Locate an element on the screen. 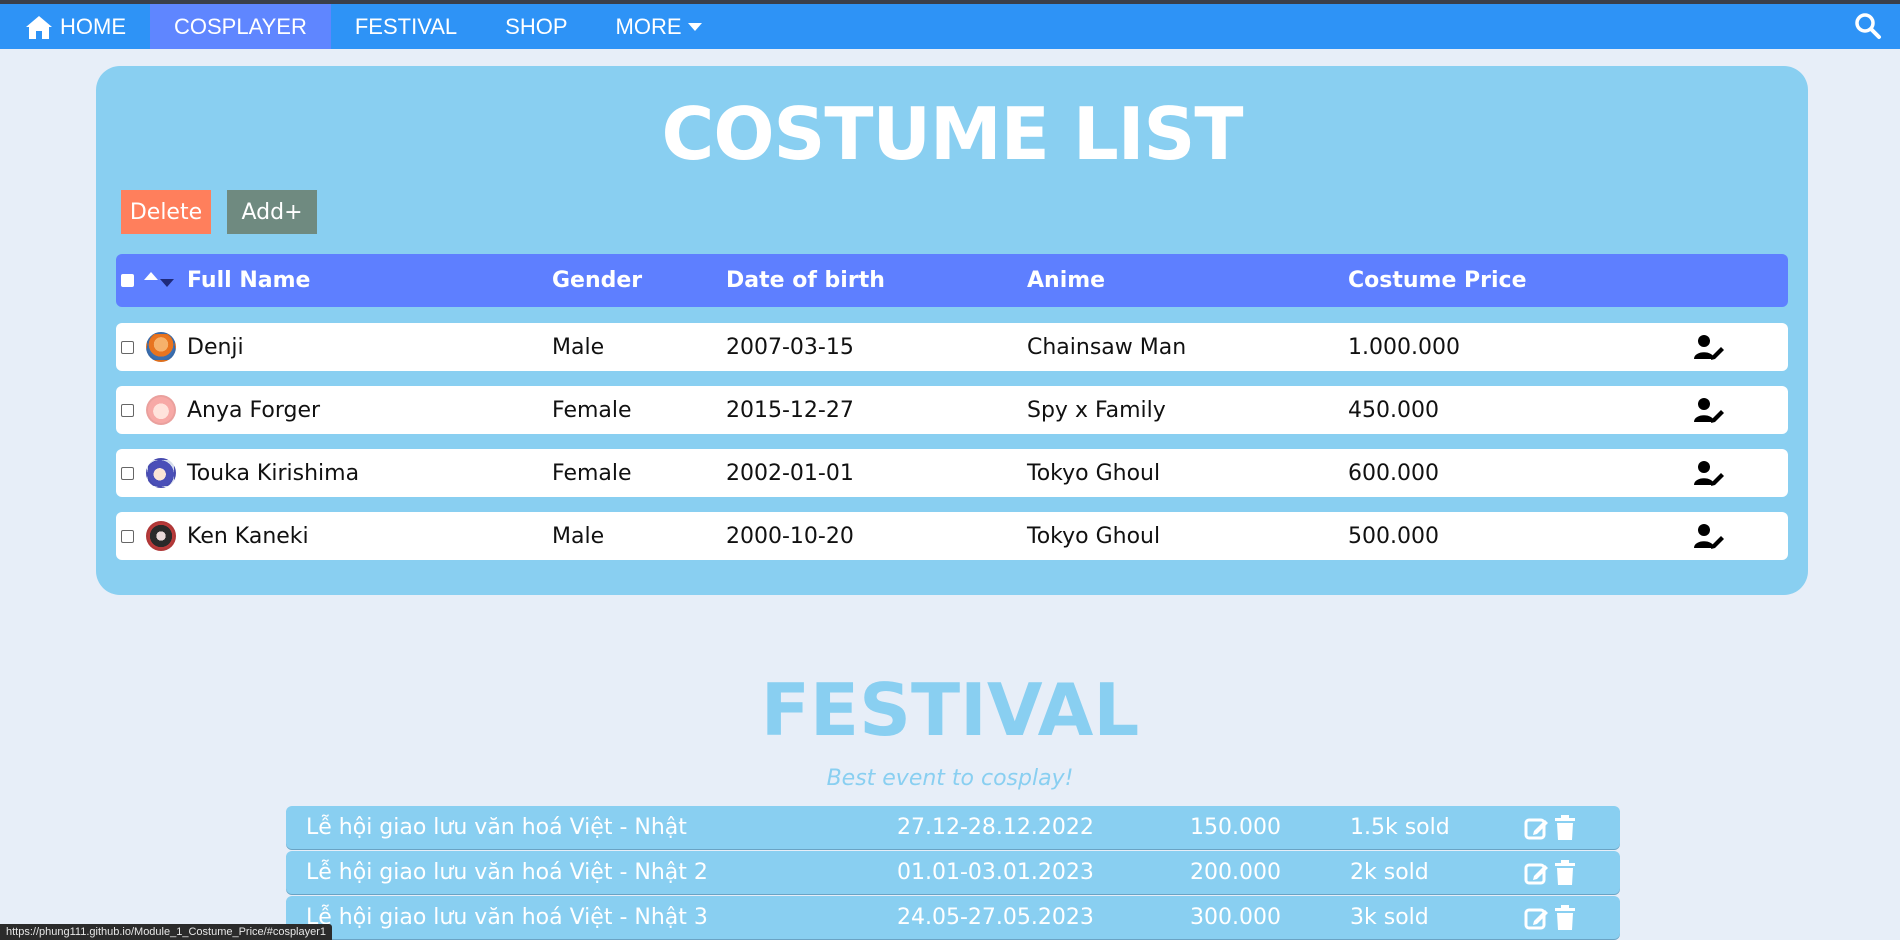  top-navbar: HOME COSPLAYER FESTIVAL SHOP MORE is located at coordinates (950, 26).